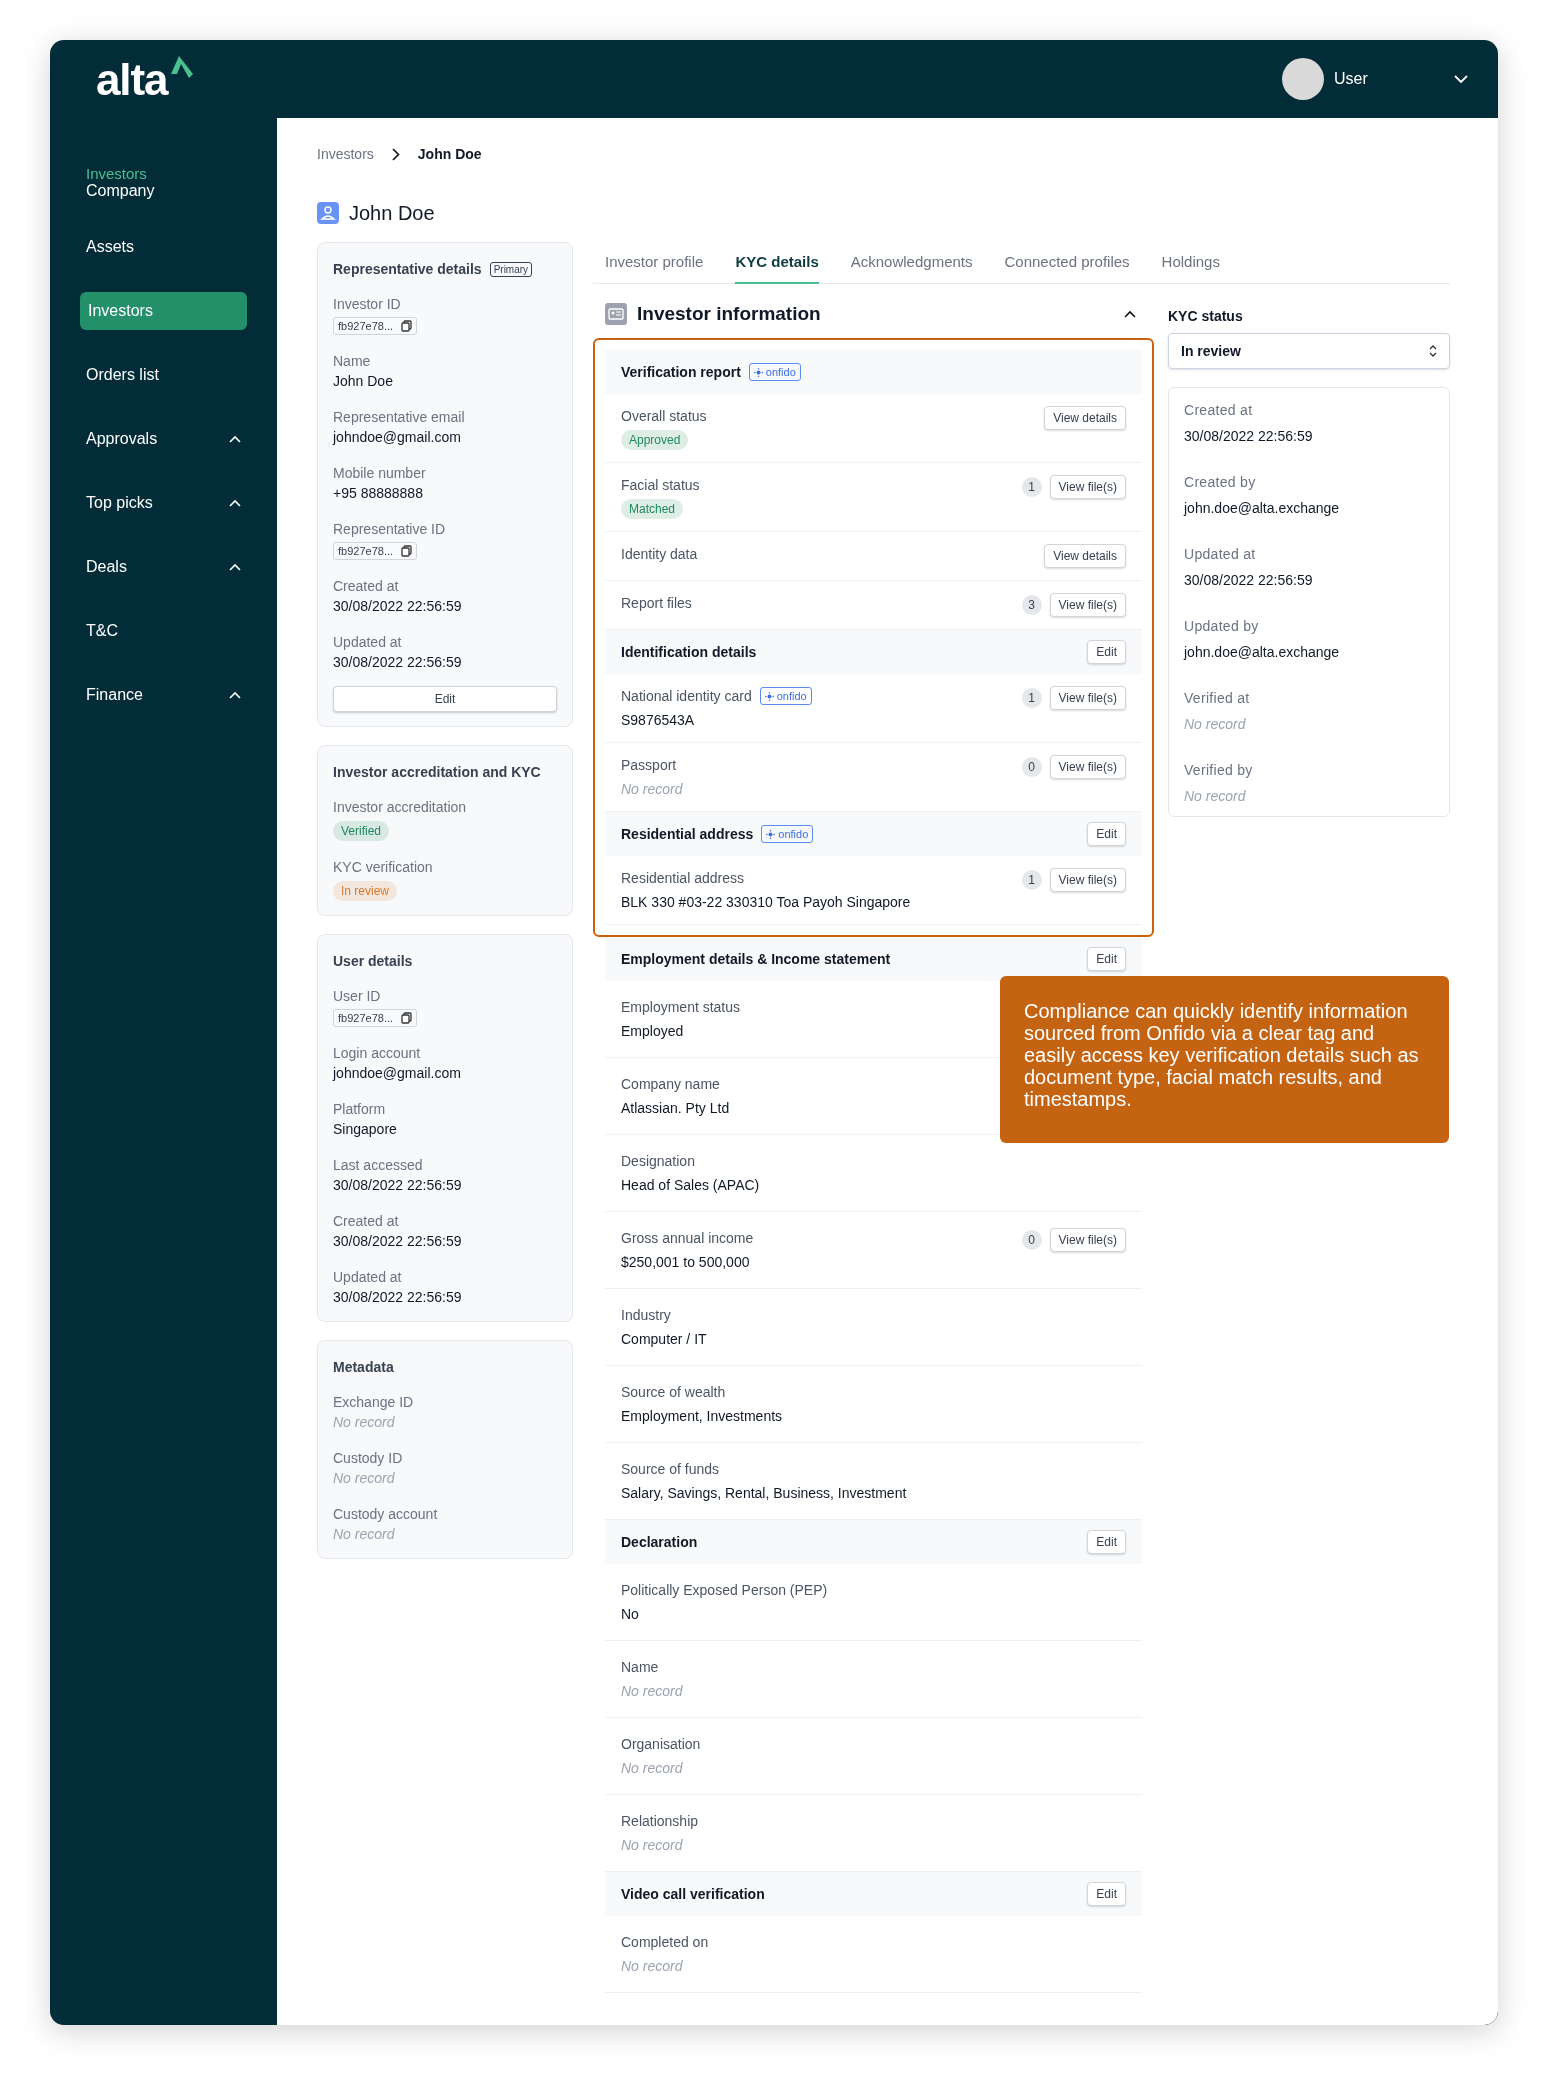 The image size is (1549, 2084). Describe the element at coordinates (1206, 316) in the screenshot. I see `field-label: KYC status` at that location.